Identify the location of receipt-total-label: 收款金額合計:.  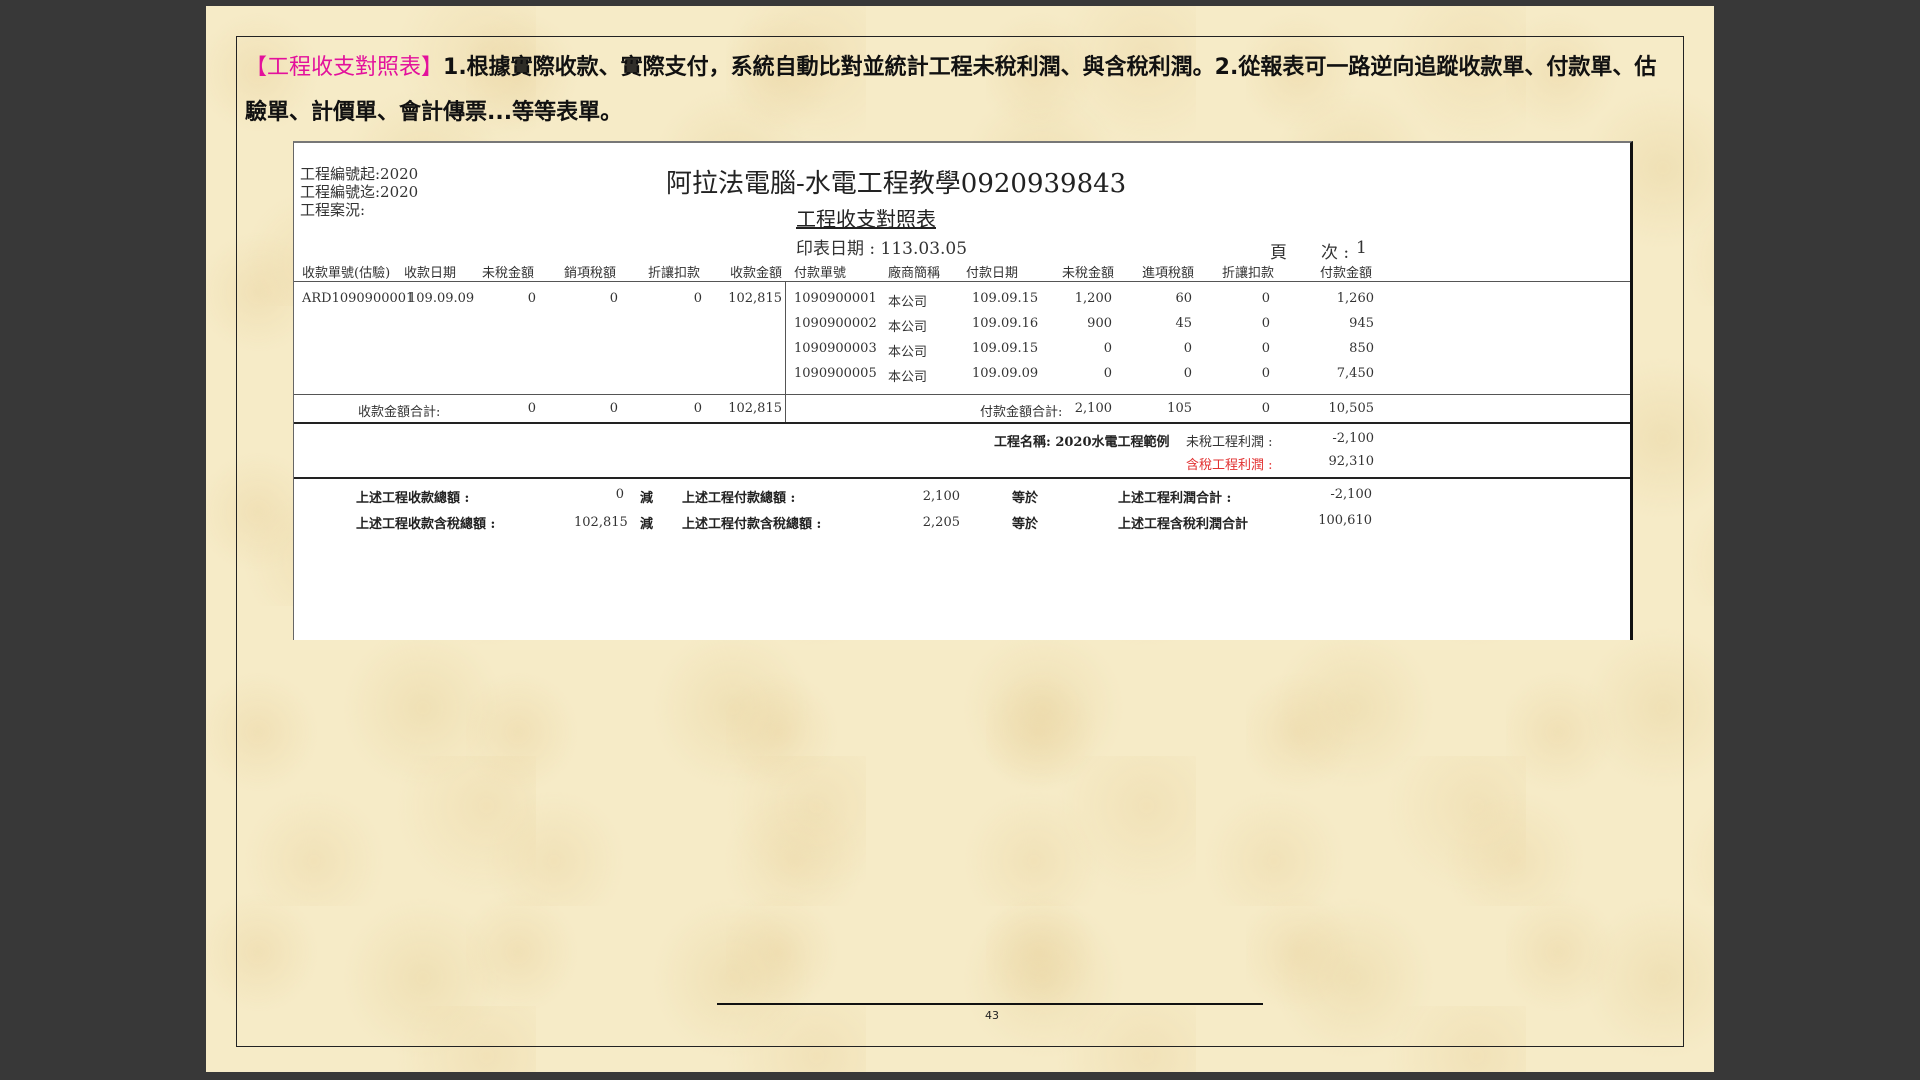
(399, 412).